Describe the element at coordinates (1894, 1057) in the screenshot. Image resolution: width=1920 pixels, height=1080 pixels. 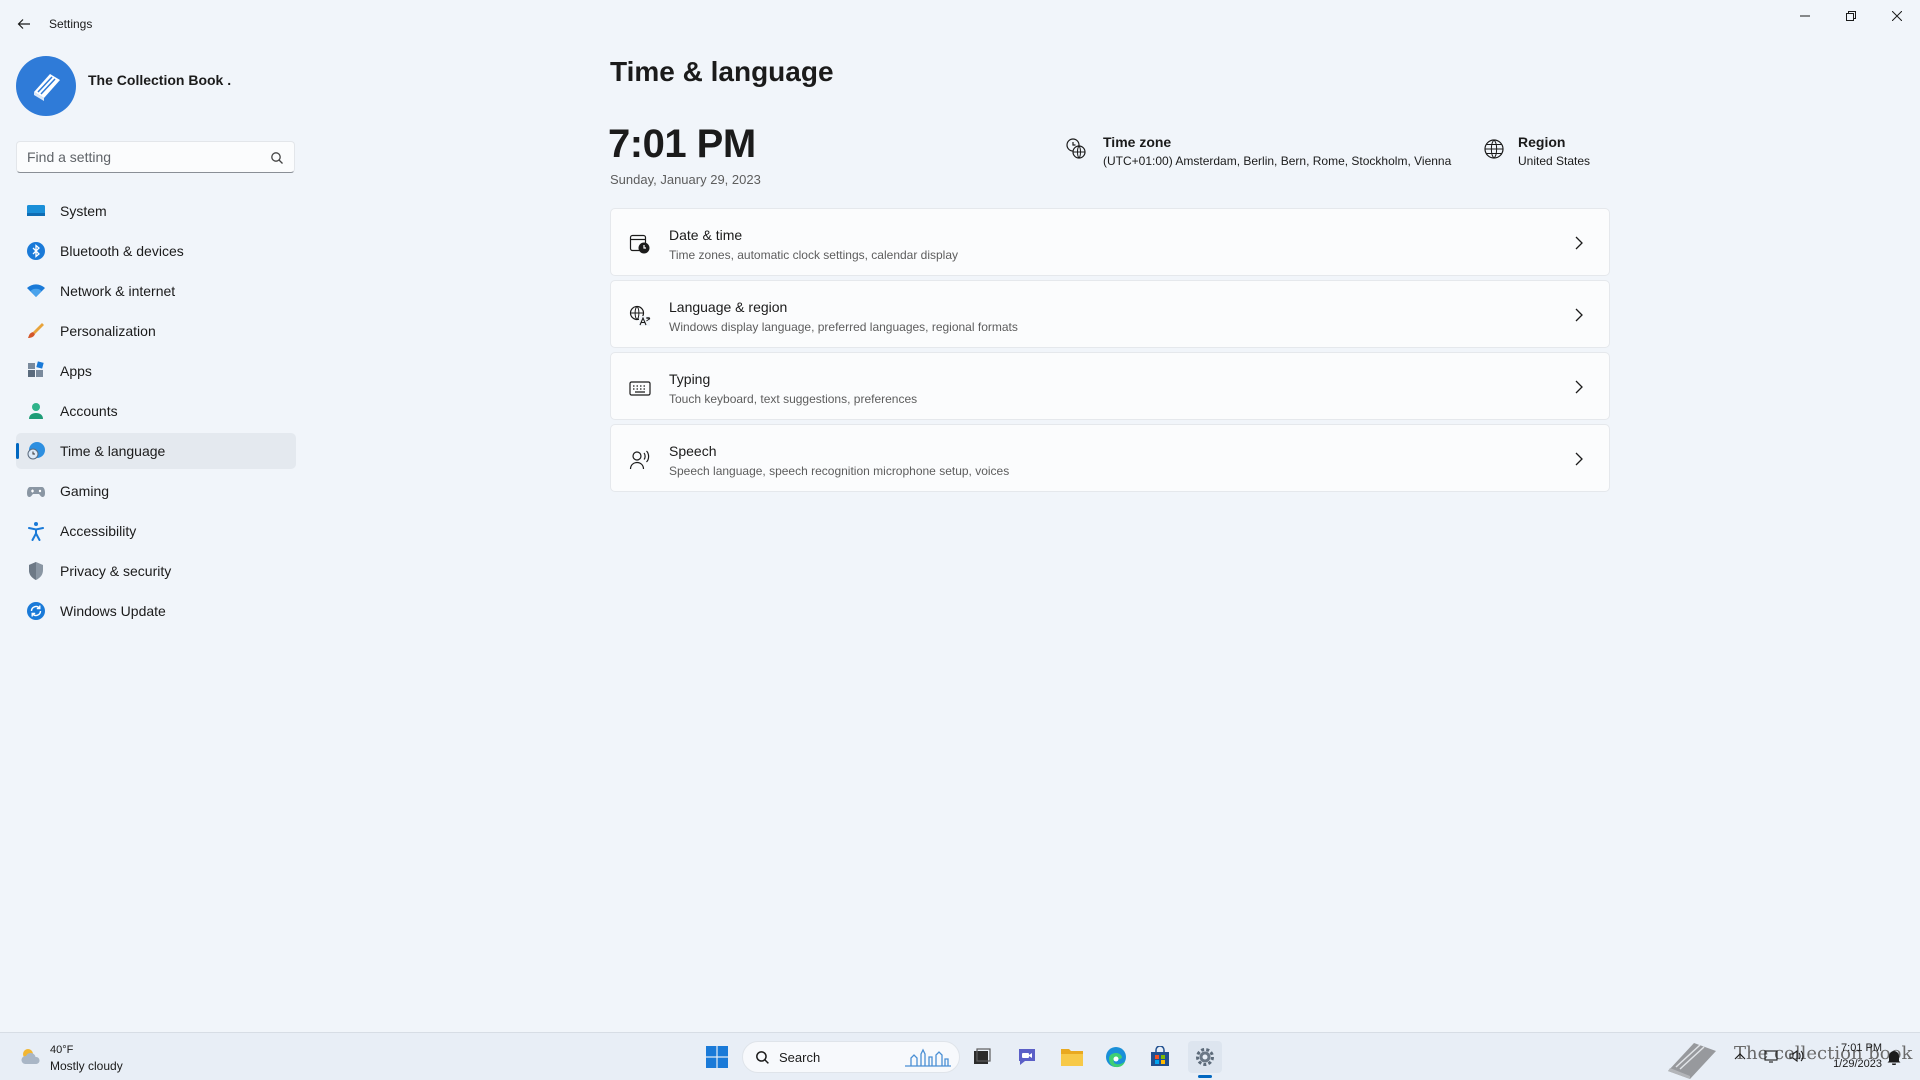
I see `notification-bell-icon` at that location.